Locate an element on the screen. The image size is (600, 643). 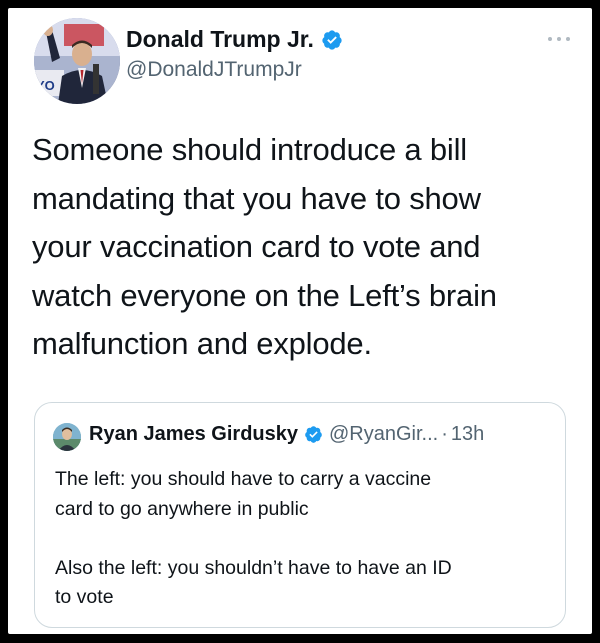
verified-badge-icon is located at coordinates (332, 39).